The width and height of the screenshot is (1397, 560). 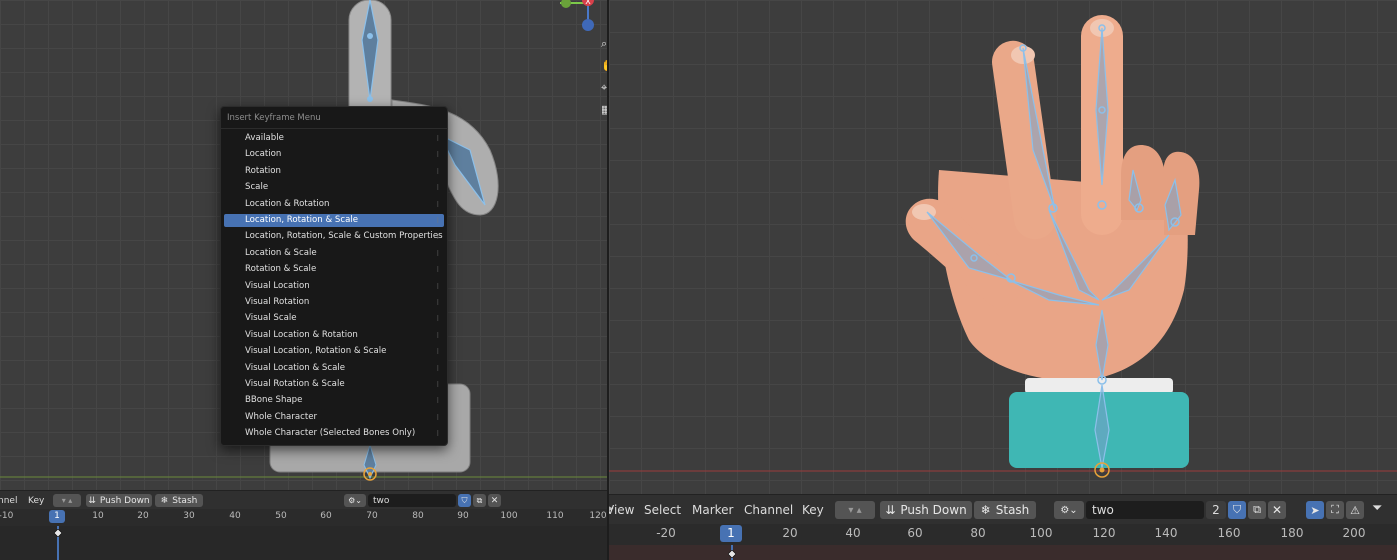 I want to click on menu-channel: nnel, so click(x=8, y=501).